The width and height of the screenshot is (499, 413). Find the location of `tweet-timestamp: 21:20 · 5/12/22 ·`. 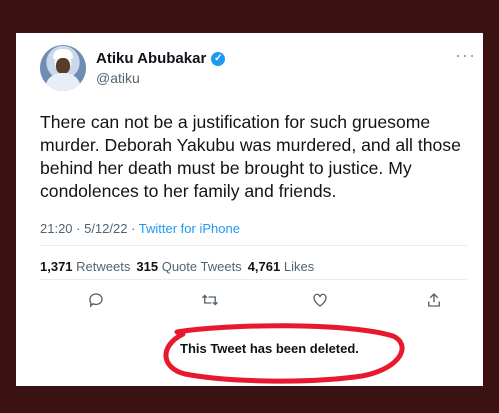

tweet-timestamp: 21:20 · 5/12/22 · is located at coordinates (89, 228).